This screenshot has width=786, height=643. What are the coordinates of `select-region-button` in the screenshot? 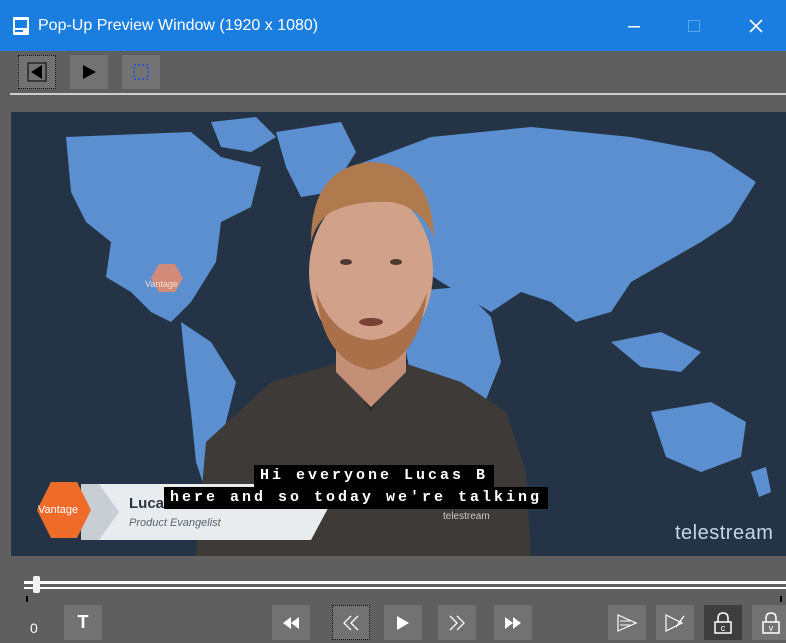 It's located at (141, 72).